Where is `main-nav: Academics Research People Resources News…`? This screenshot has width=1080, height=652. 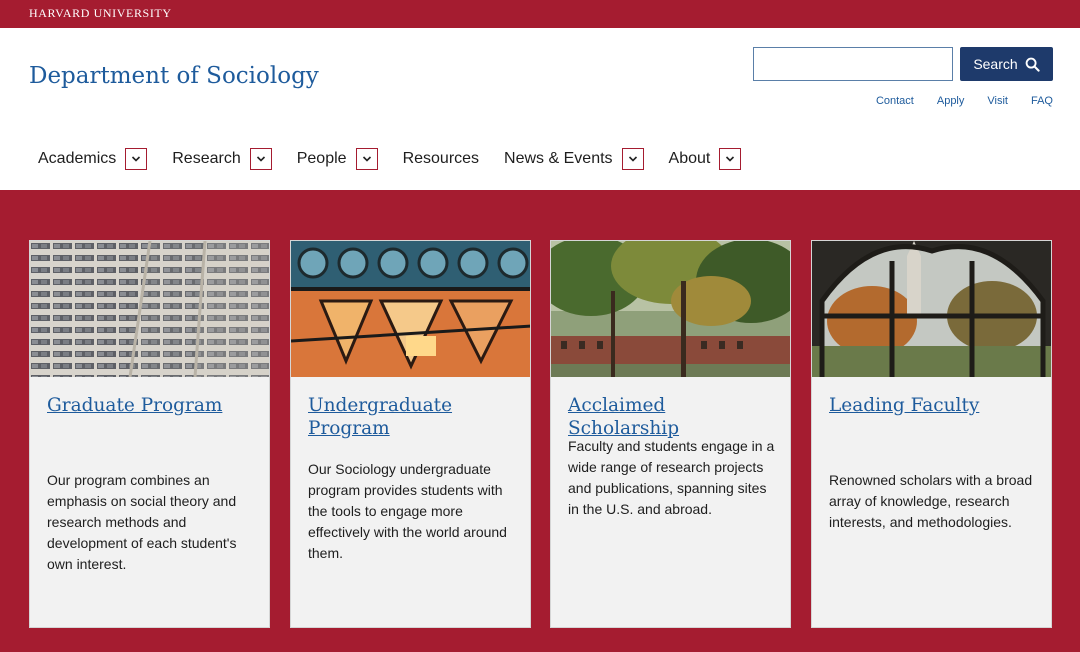 main-nav: Academics Research People Resources News… is located at coordinates (402, 159).